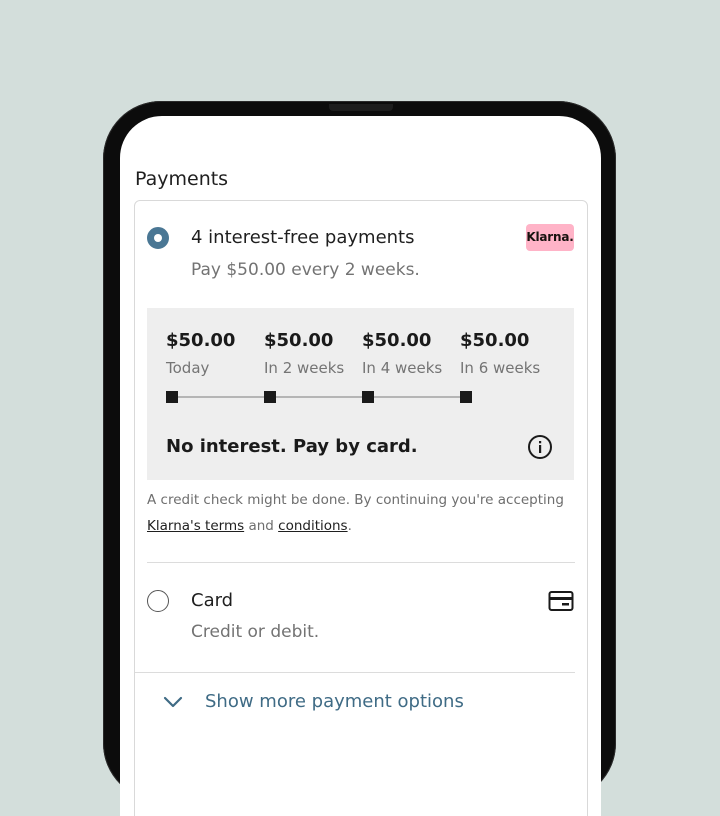 Image resolution: width=720 pixels, height=816 pixels. Describe the element at coordinates (195, 526) in the screenshot. I see `klarna-terms-link: Klarna's terms` at that location.